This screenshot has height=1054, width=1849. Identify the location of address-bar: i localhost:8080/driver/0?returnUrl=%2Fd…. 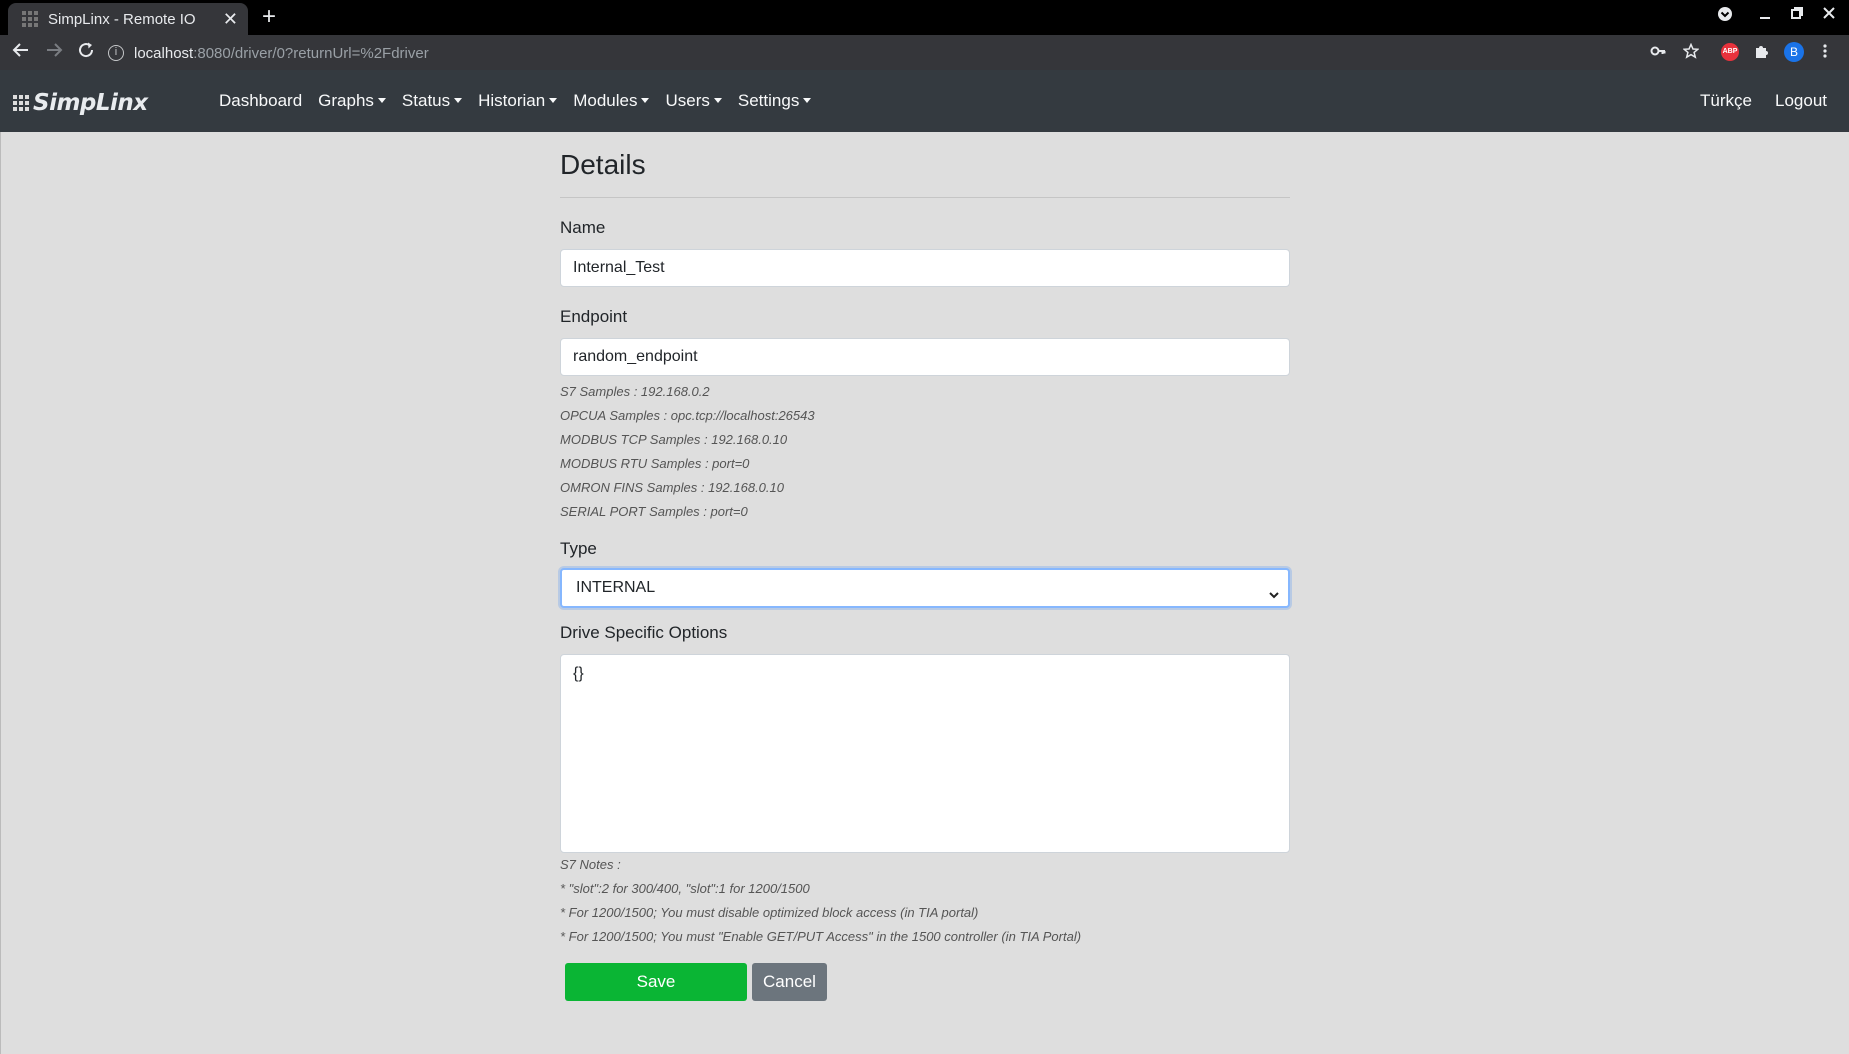
(893, 53).